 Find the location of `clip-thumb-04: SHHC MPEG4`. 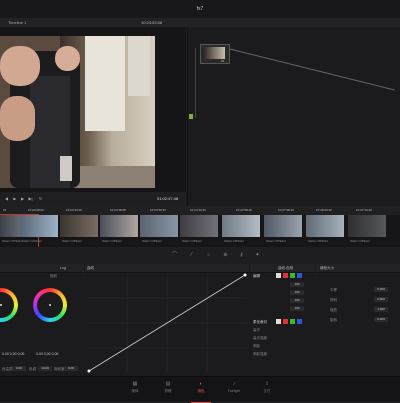

clip-thumb-04: SHHC MPEG4 is located at coordinates (119, 231).